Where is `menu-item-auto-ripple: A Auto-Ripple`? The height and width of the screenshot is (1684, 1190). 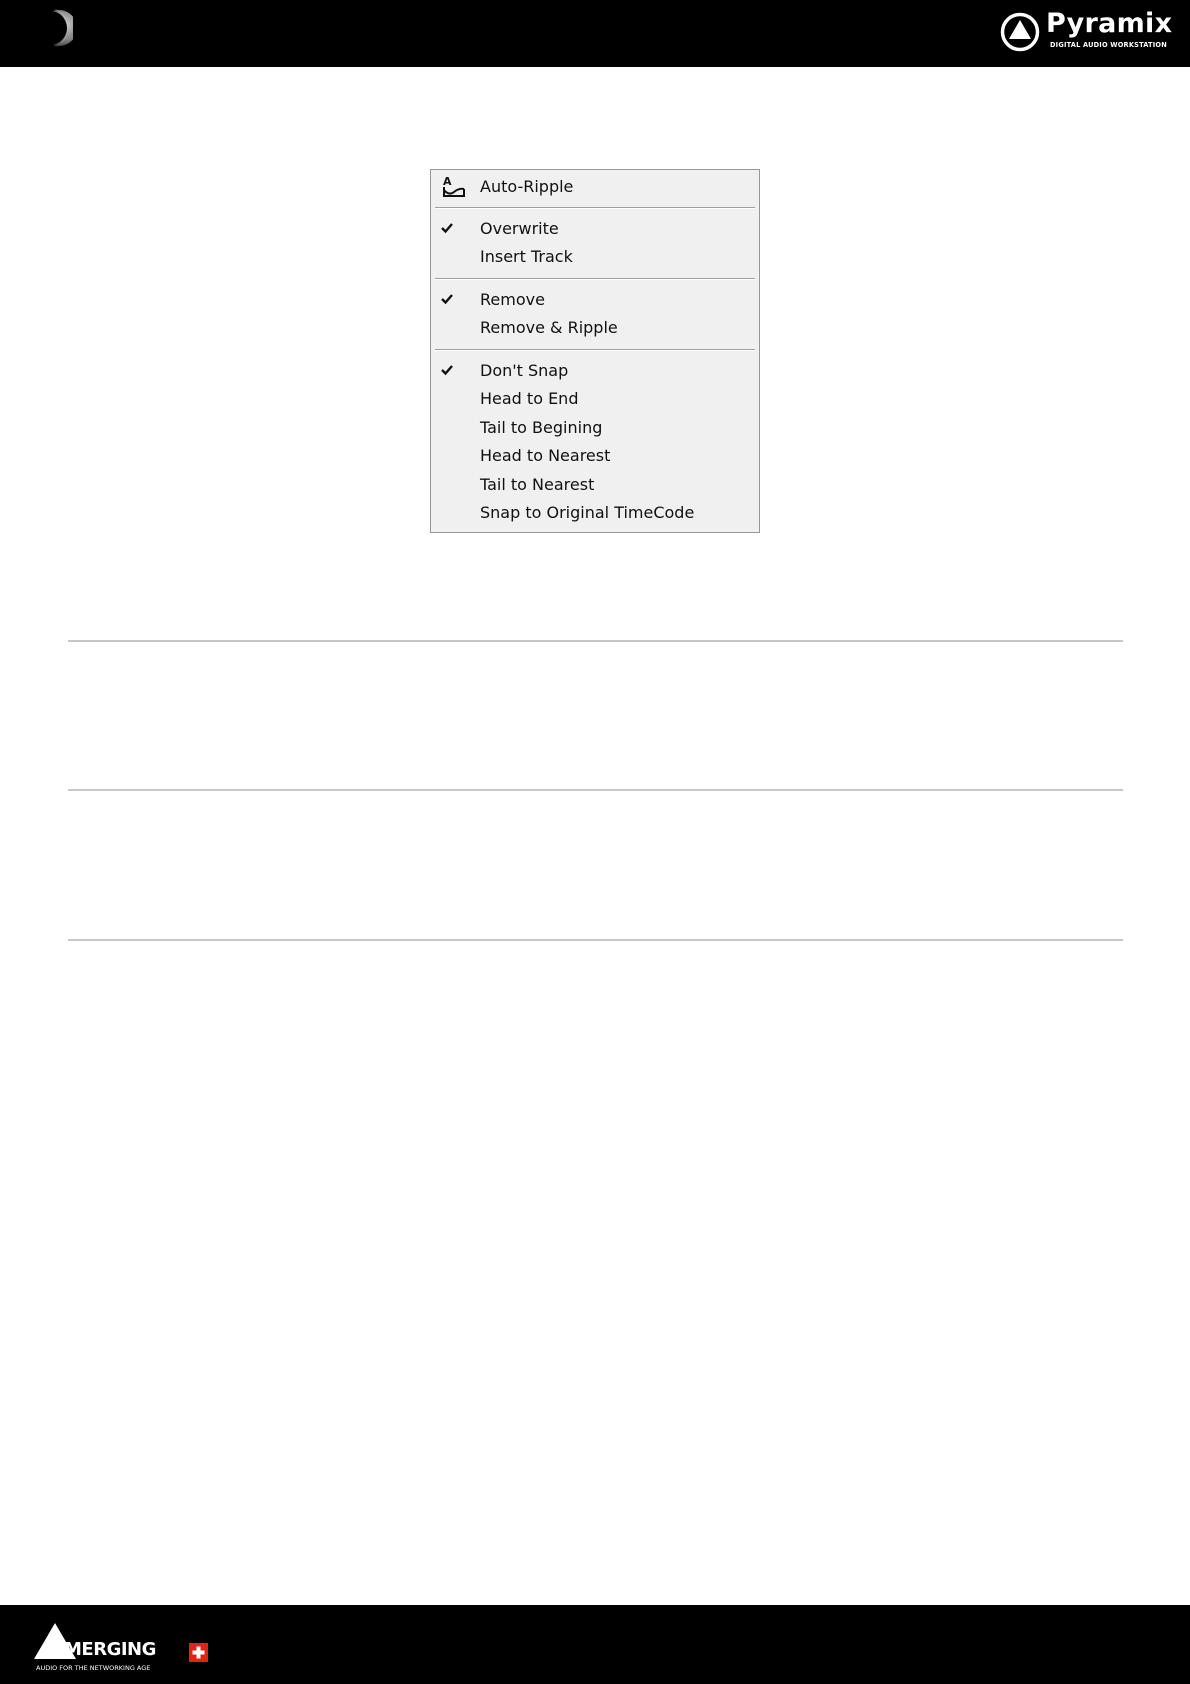
menu-item-auto-ripple: A Auto-Ripple is located at coordinates (595, 187).